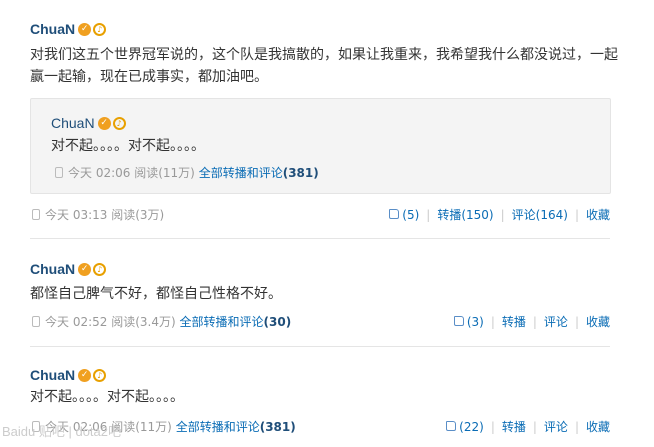 This screenshot has height=447, width=654. Describe the element at coordinates (76, 214) in the screenshot. I see `post-time: 今天 03:13` at that location.